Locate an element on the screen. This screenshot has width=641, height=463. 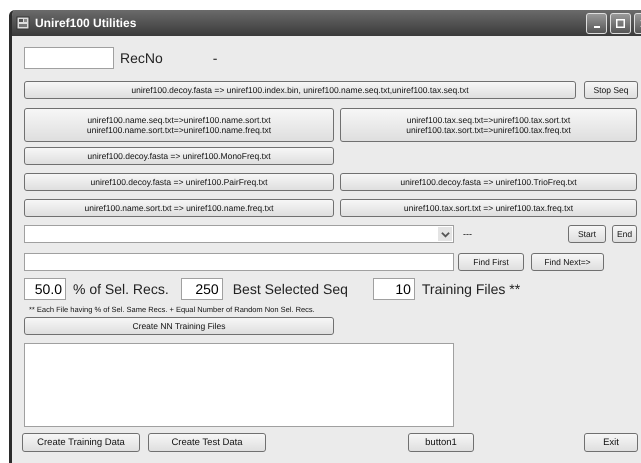
action-button: button1 is located at coordinates (441, 442).